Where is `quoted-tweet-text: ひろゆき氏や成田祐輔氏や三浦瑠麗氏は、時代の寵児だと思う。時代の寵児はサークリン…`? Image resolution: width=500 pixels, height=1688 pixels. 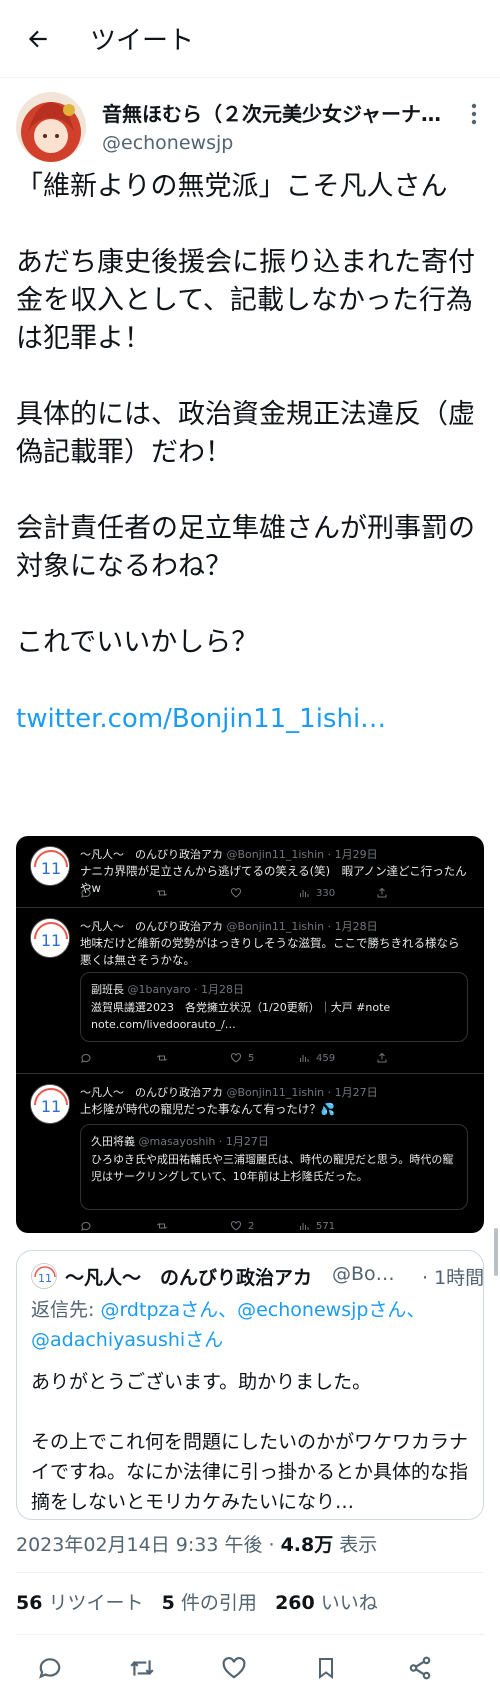 quoted-tweet-text: ひろゆき氏や成田祐輔氏や三浦瑠麗氏は、時代の寵児だと思う。時代の寵児はサークリン… is located at coordinates (272, 1168).